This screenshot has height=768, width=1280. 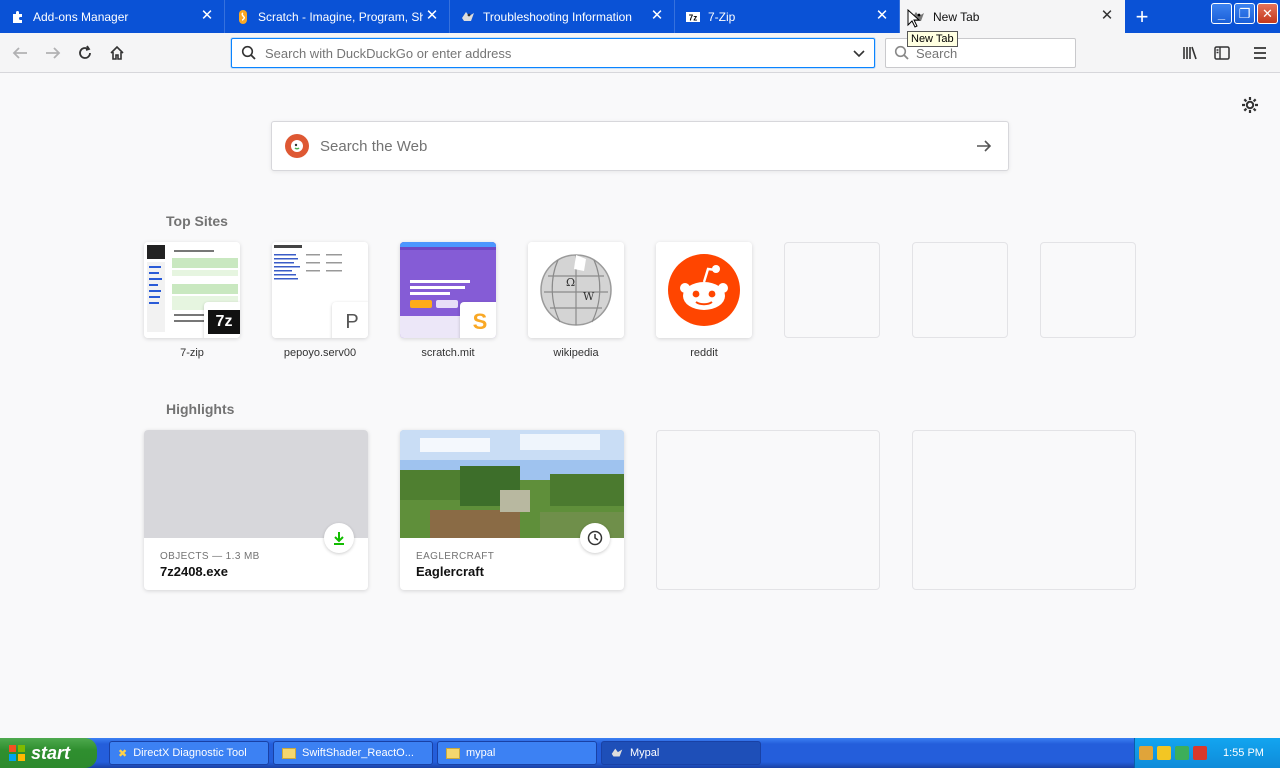 What do you see at coordinates (640, 146) in the screenshot?
I see `web-search-box: Search the Web` at bounding box center [640, 146].